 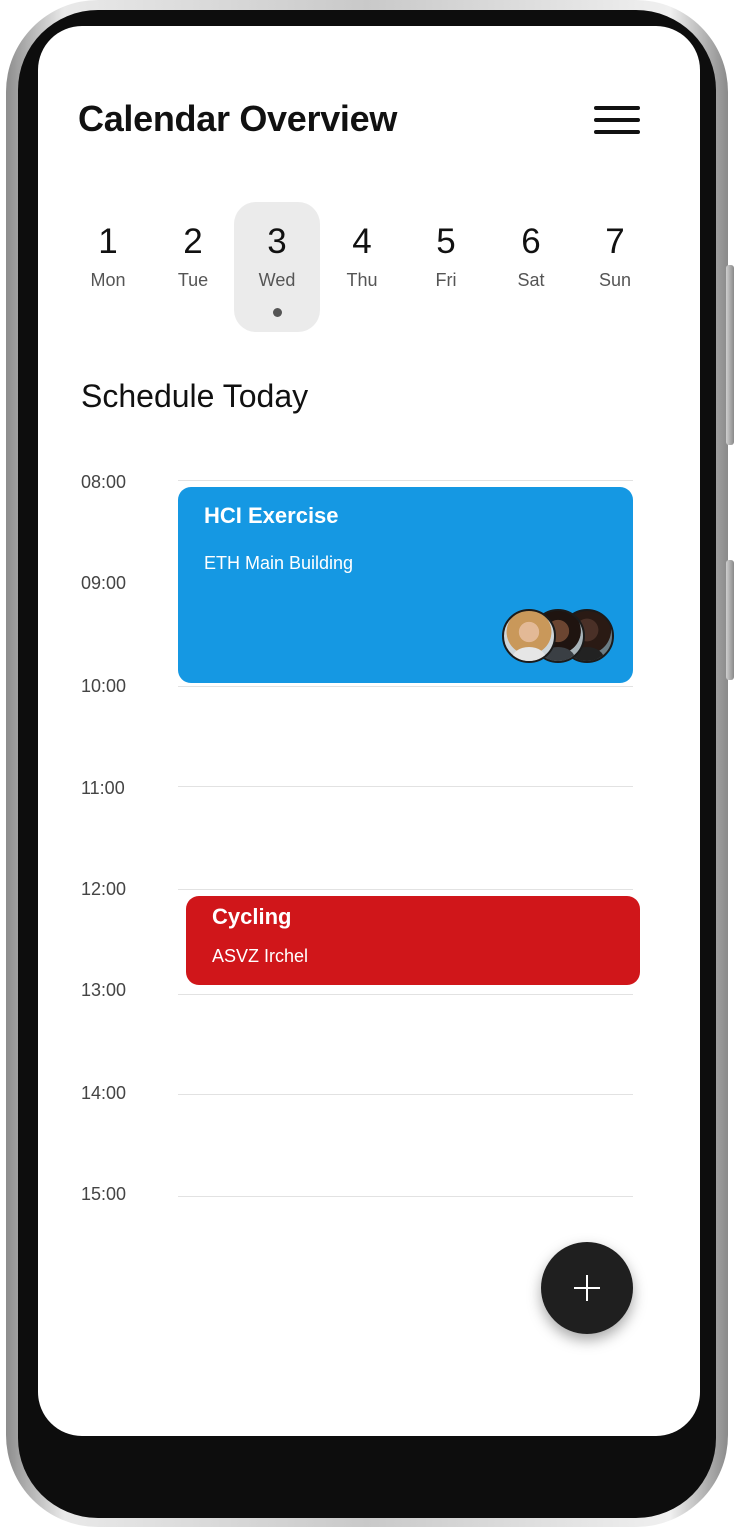 I want to click on time-label: 14:00, so click(x=104, y=1093).